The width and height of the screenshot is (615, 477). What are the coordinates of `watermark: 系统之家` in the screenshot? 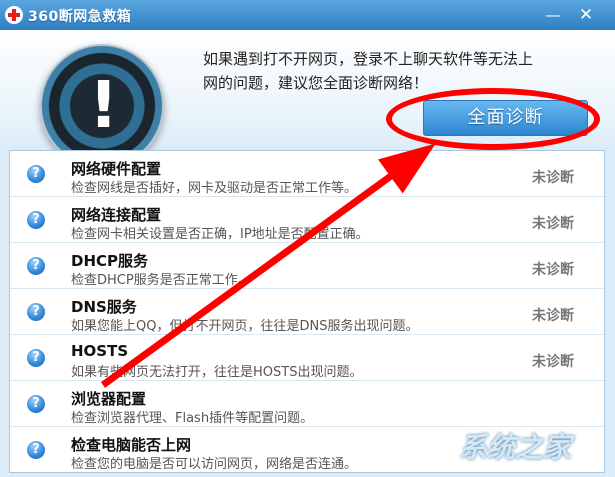 It's located at (515, 447).